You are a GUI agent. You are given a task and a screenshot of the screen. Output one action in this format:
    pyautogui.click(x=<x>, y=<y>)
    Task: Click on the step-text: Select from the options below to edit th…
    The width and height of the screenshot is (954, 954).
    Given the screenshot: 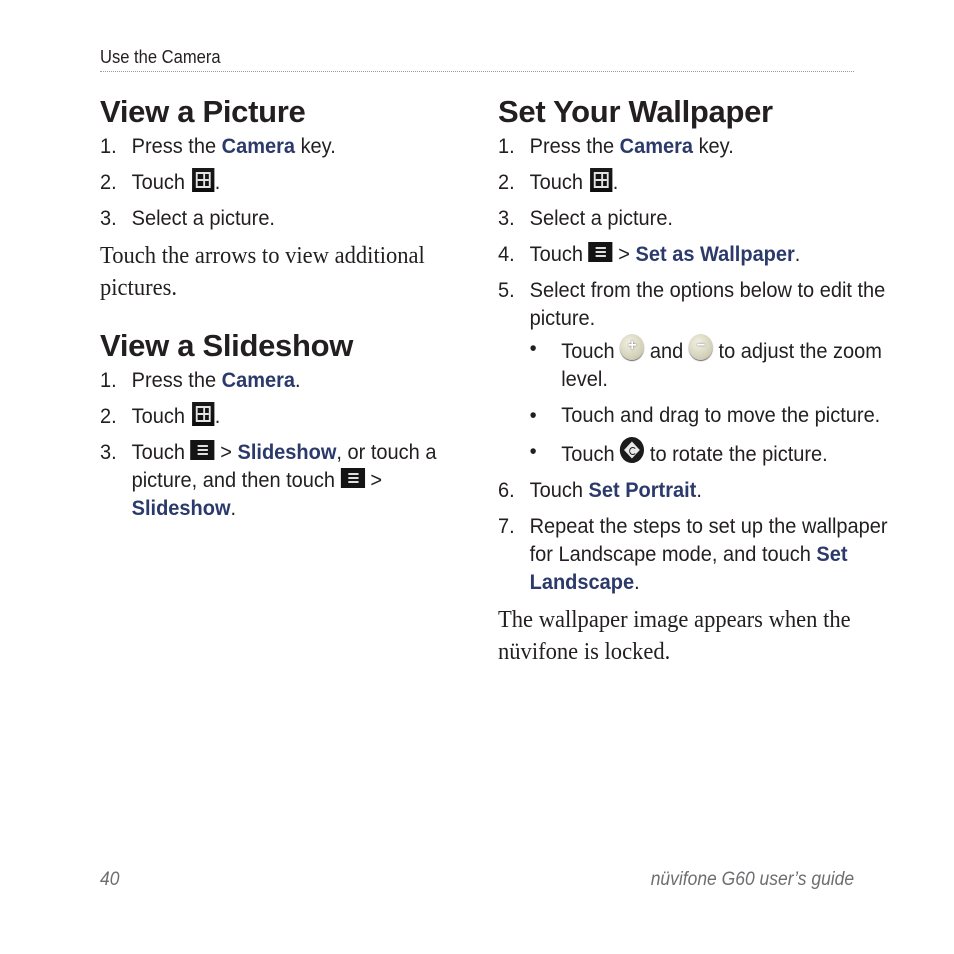 What is the action you would take?
    pyautogui.click(x=707, y=304)
    